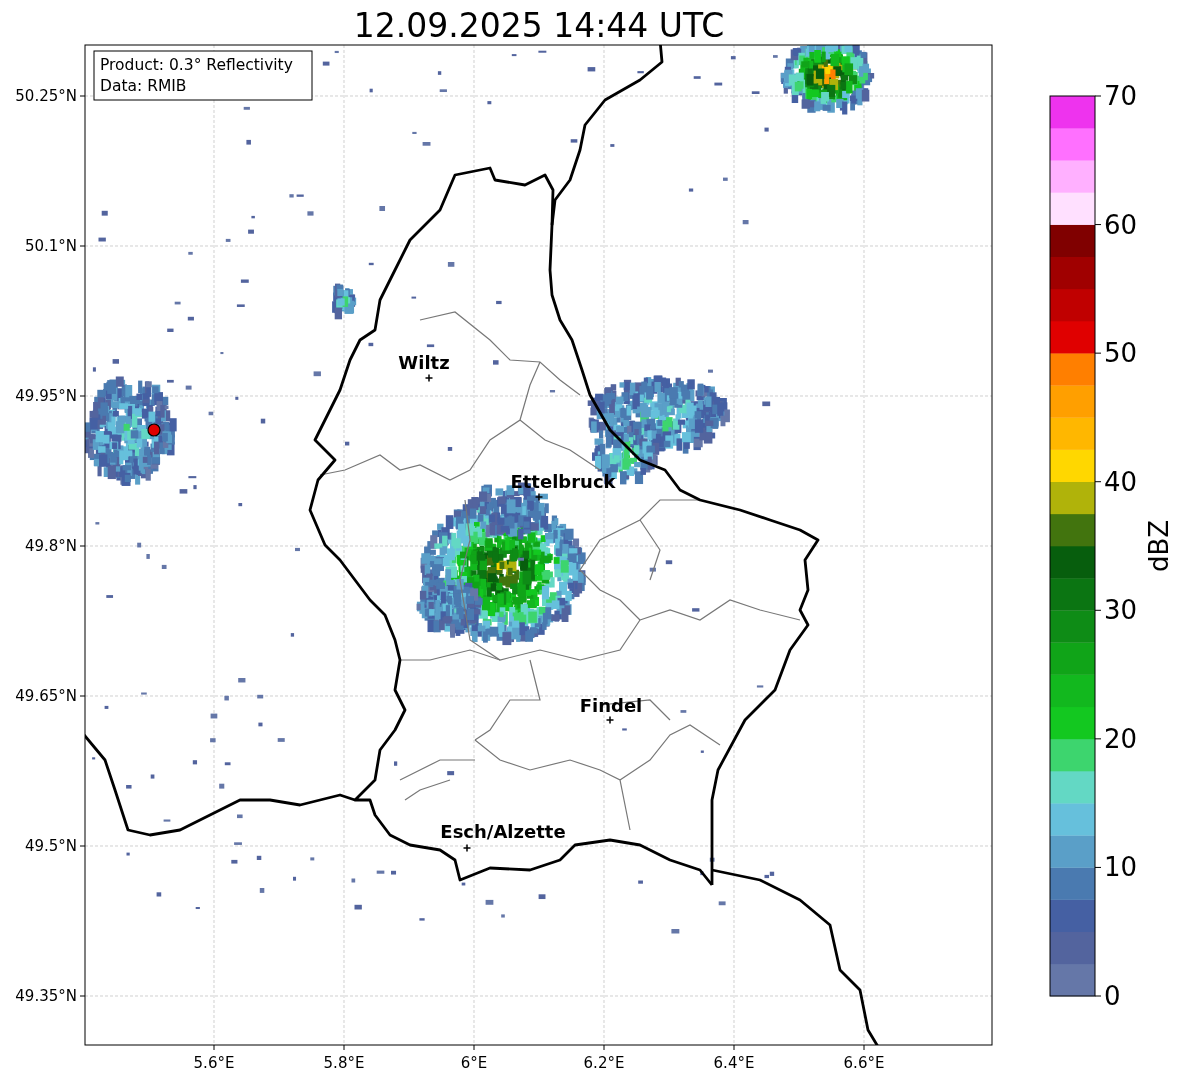  What do you see at coordinates (344, 1063) in the screenshot?
I see `axis-tick-label: 5.8°E` at bounding box center [344, 1063].